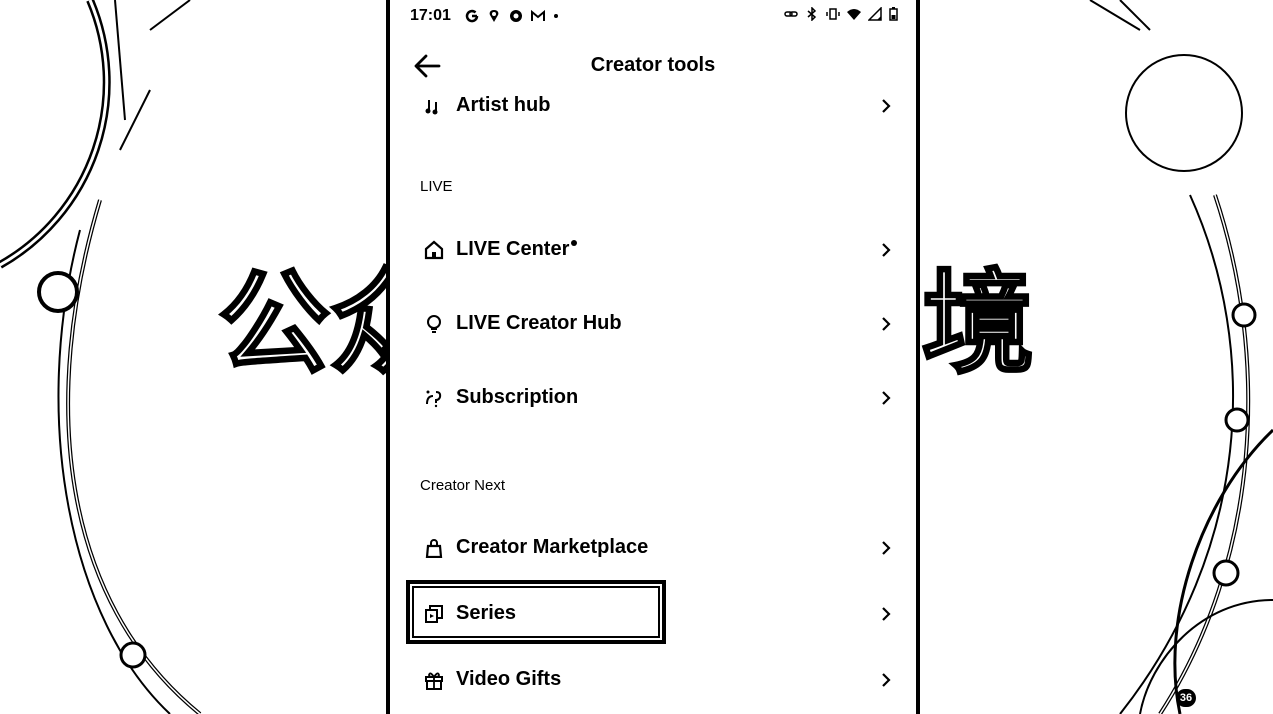  What do you see at coordinates (833, 14) in the screenshot?
I see `vibrate-icon` at bounding box center [833, 14].